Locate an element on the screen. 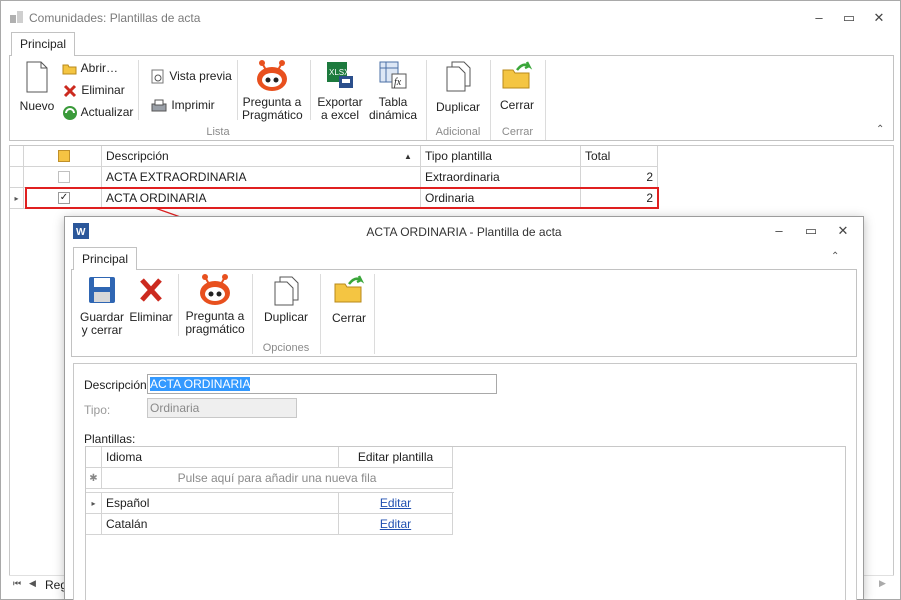  duplicar-label: Duplicar is located at coordinates (457, 107).